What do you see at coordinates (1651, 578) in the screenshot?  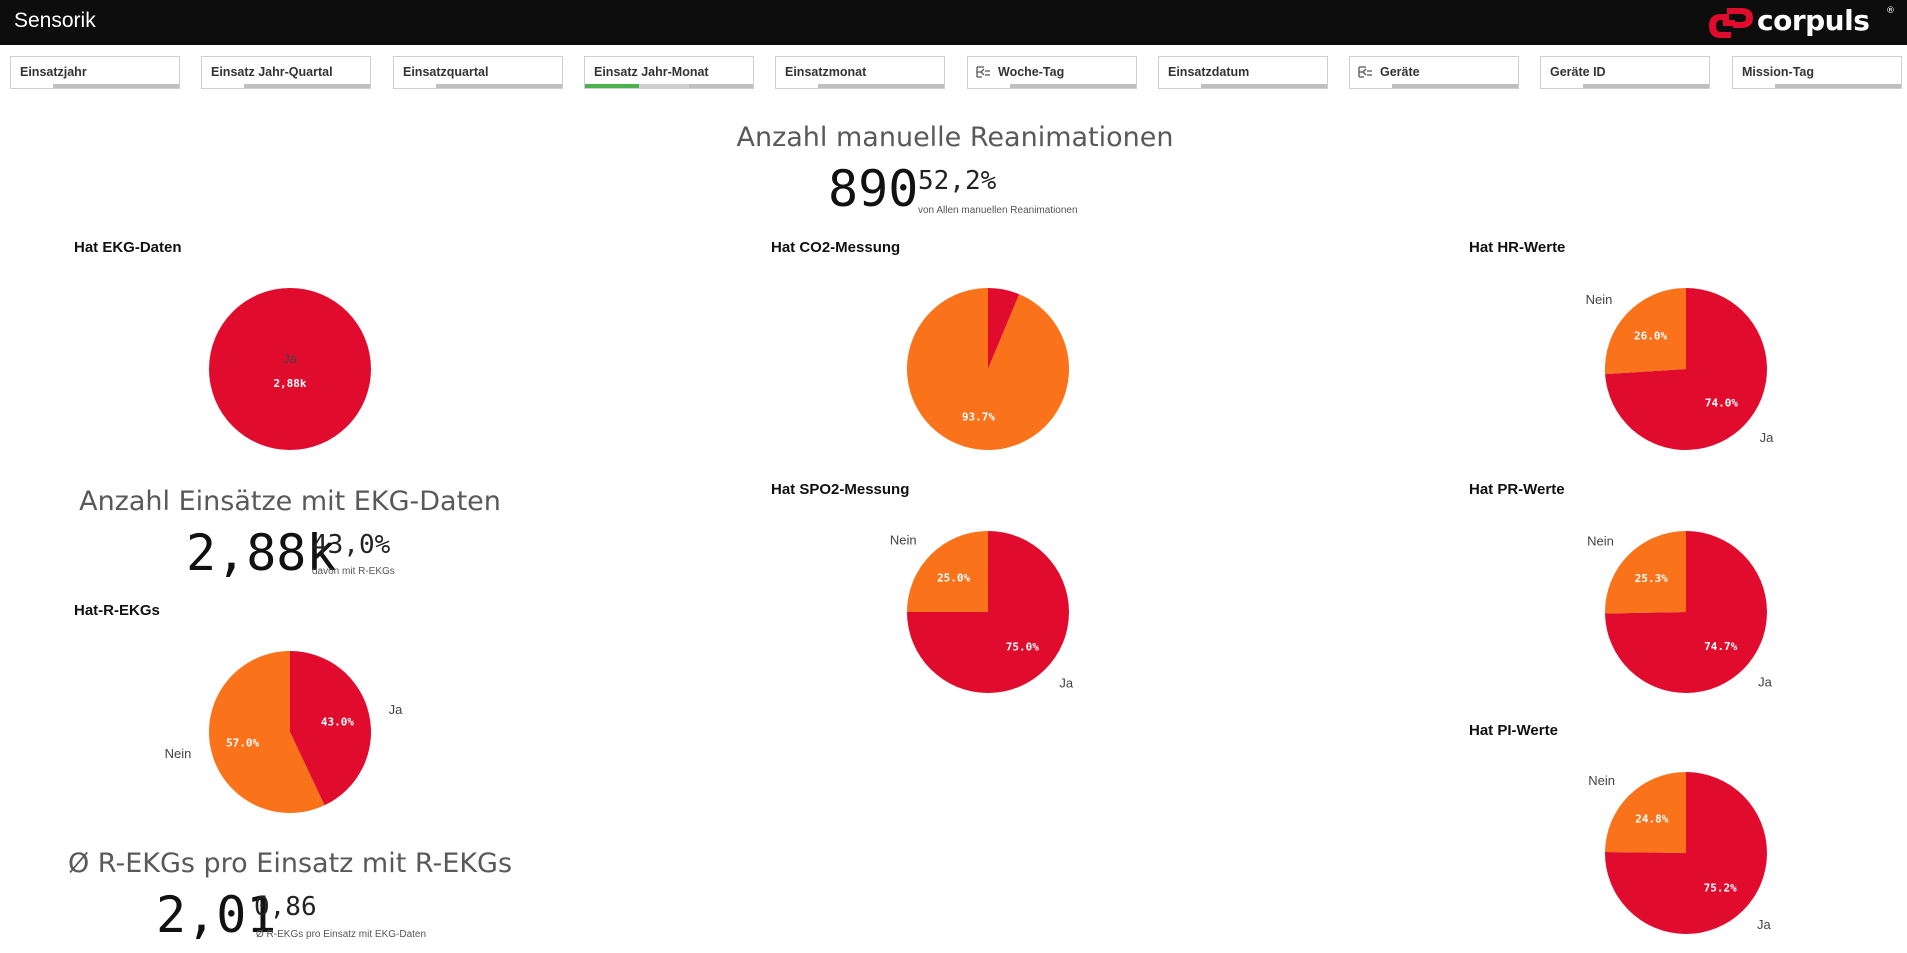 I see `pie-value-label: 25.3%` at bounding box center [1651, 578].